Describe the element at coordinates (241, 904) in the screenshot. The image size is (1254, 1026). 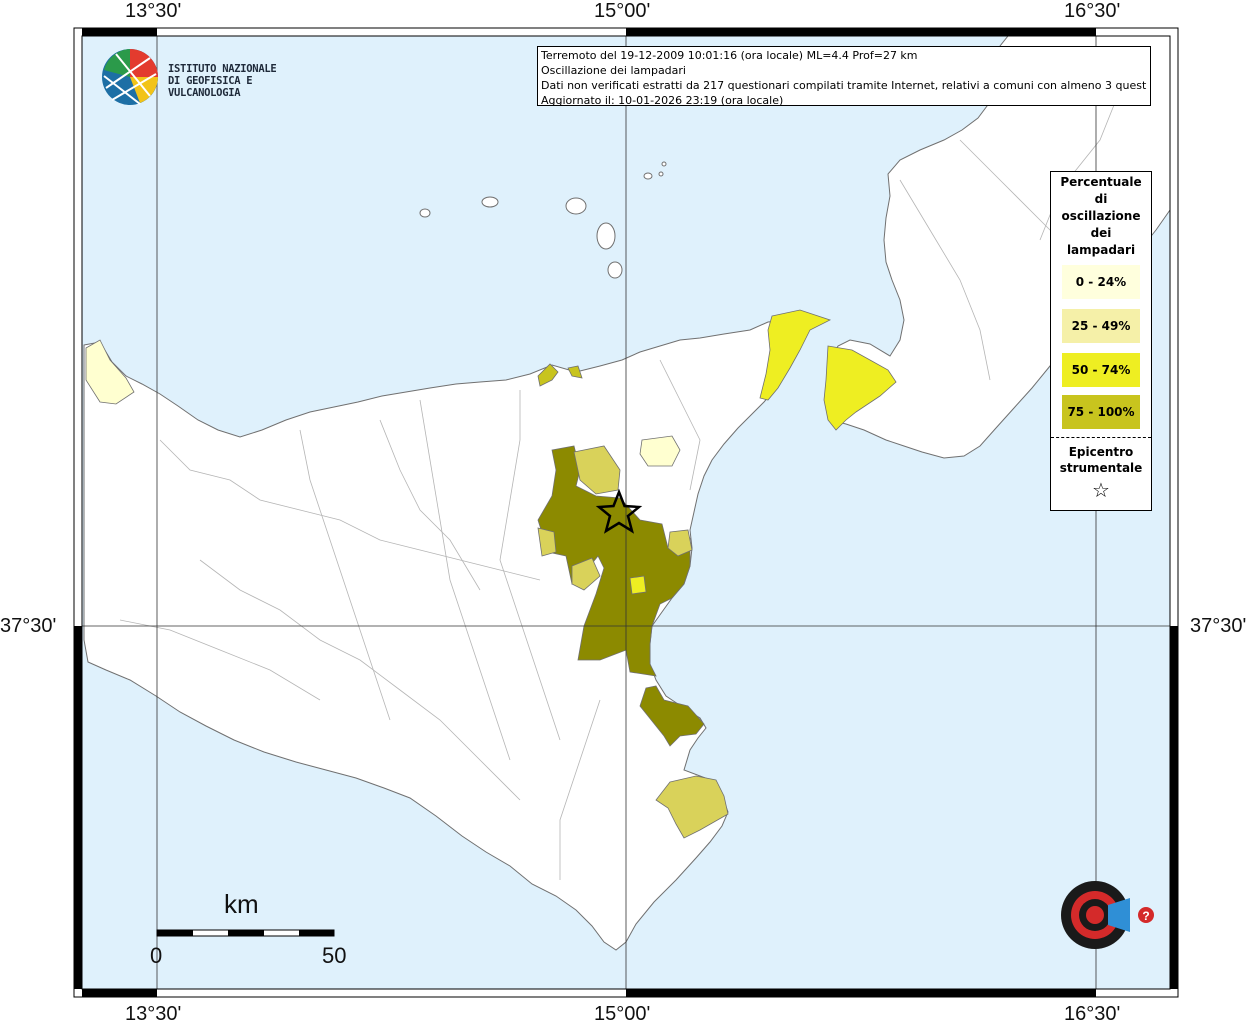
I see `scale-unit-label: km` at that location.